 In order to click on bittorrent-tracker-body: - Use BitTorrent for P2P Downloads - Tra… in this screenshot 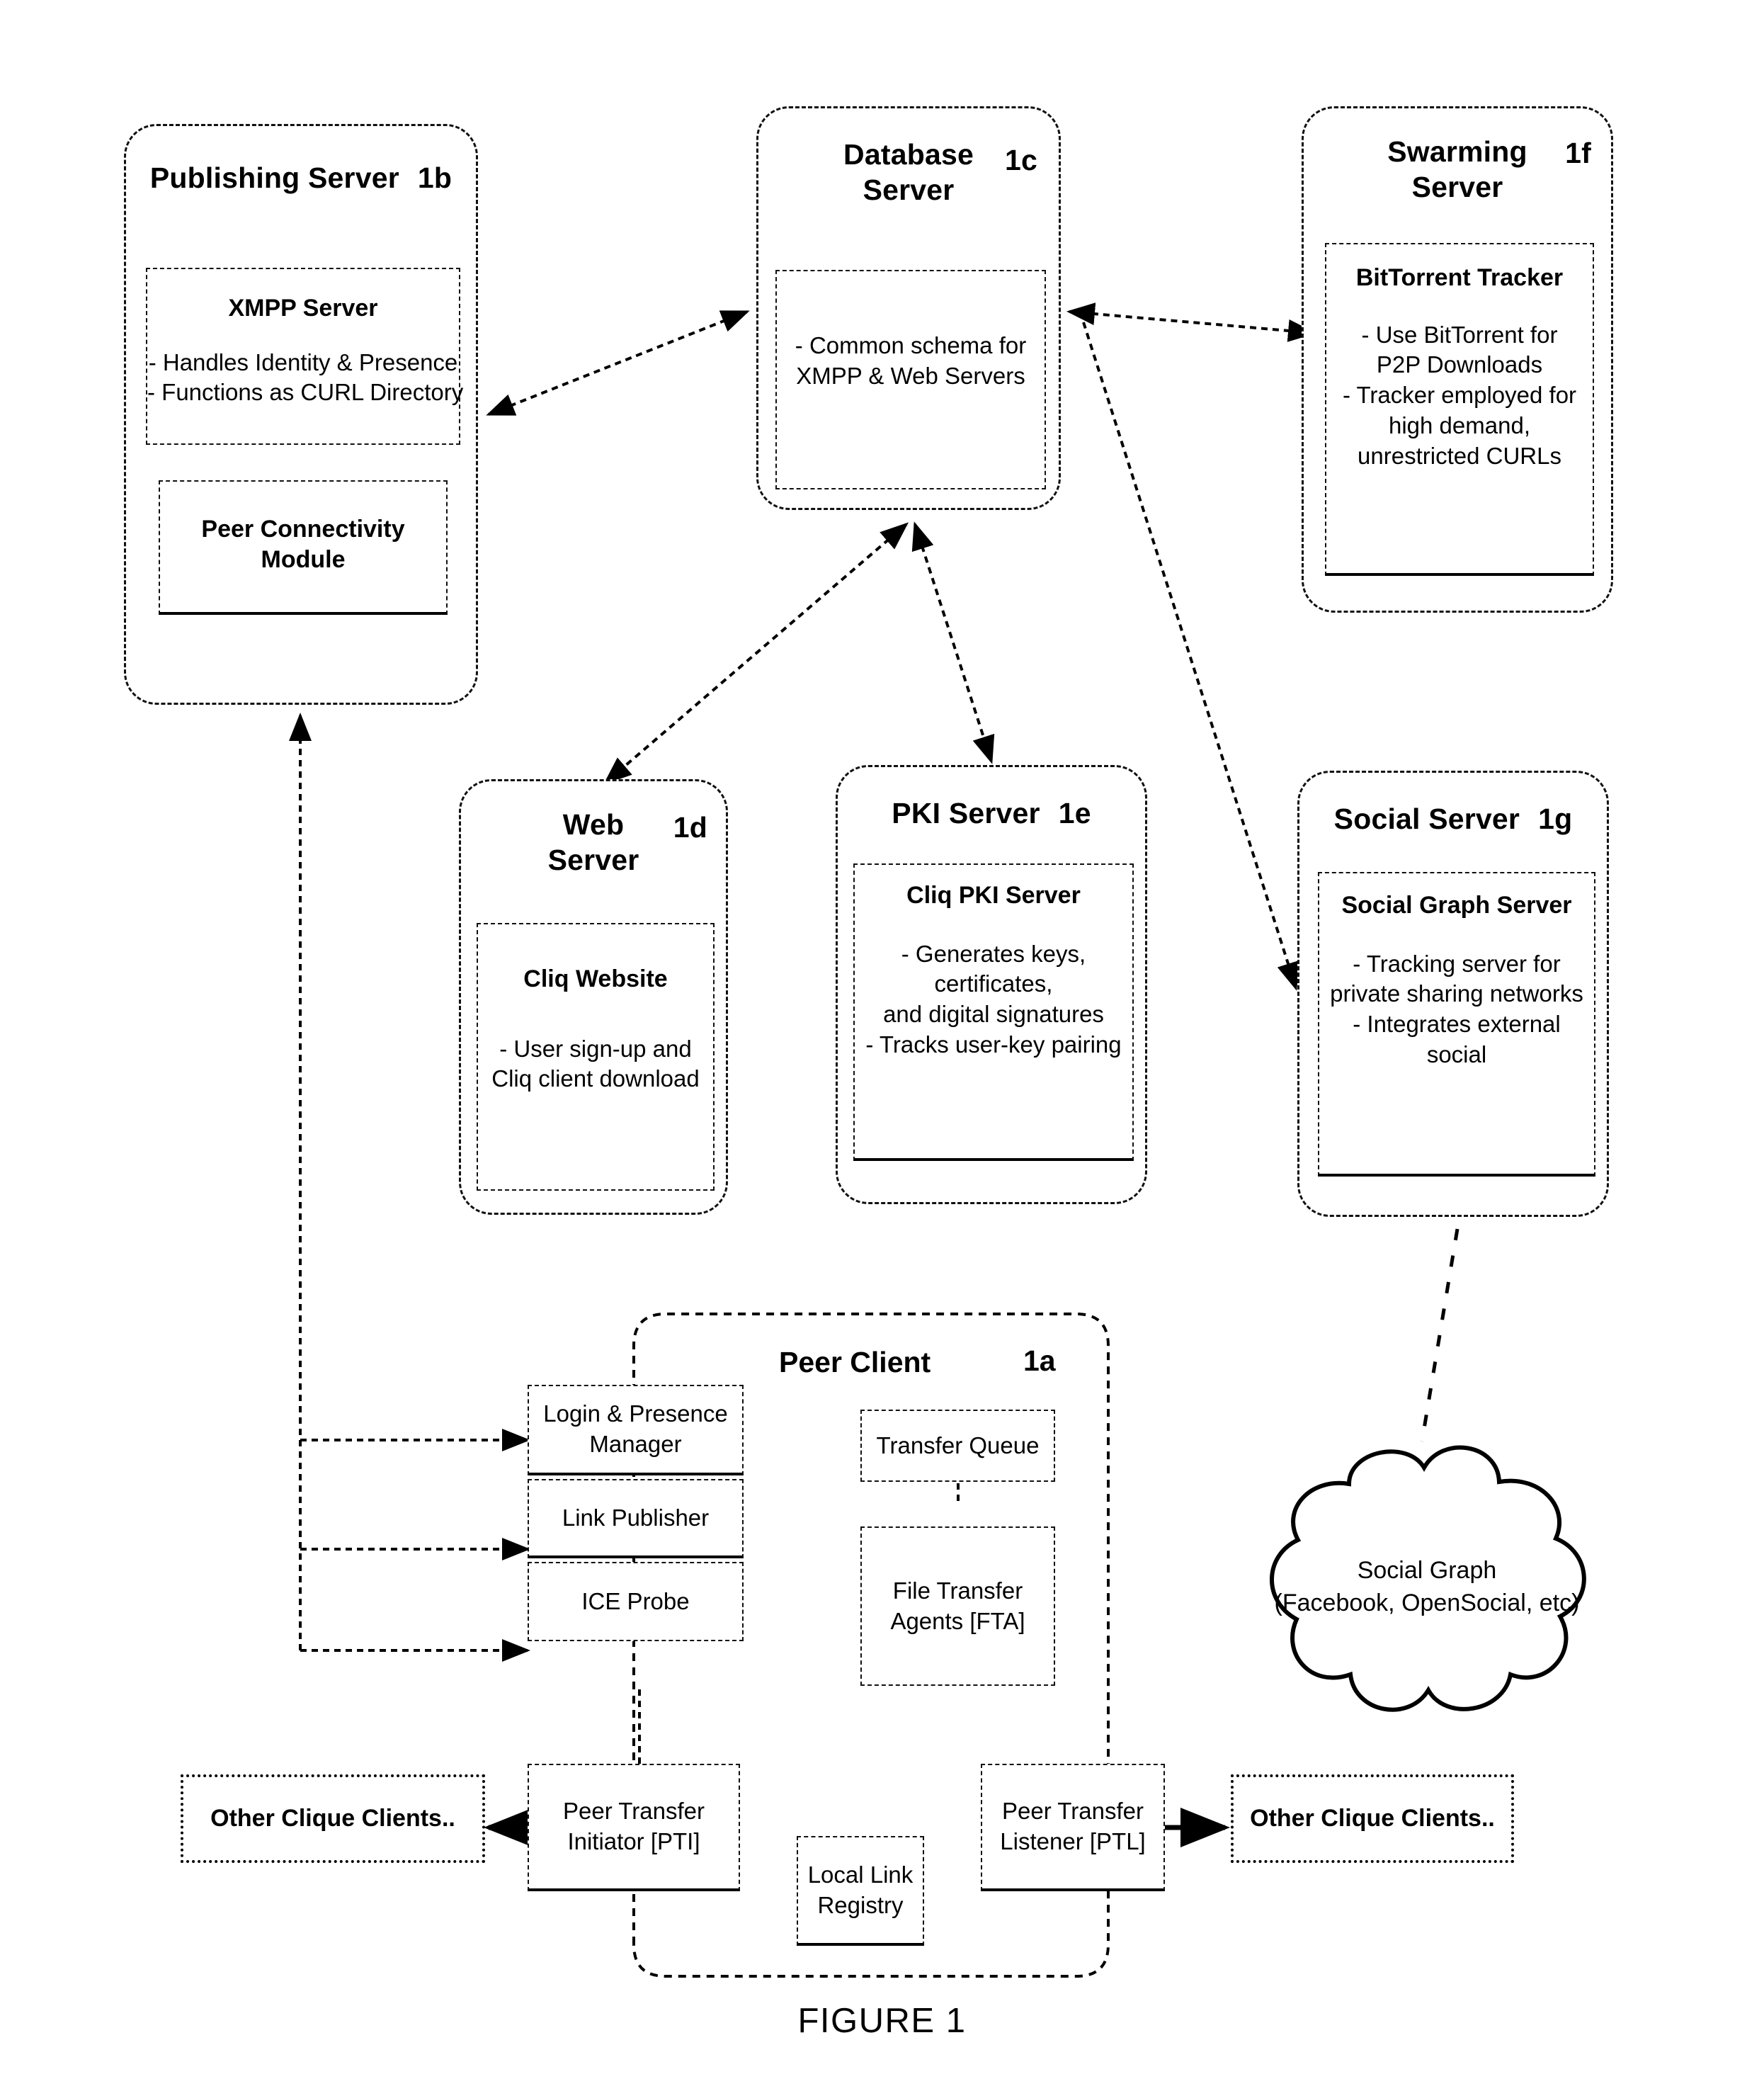, I will do `click(1459, 396)`.